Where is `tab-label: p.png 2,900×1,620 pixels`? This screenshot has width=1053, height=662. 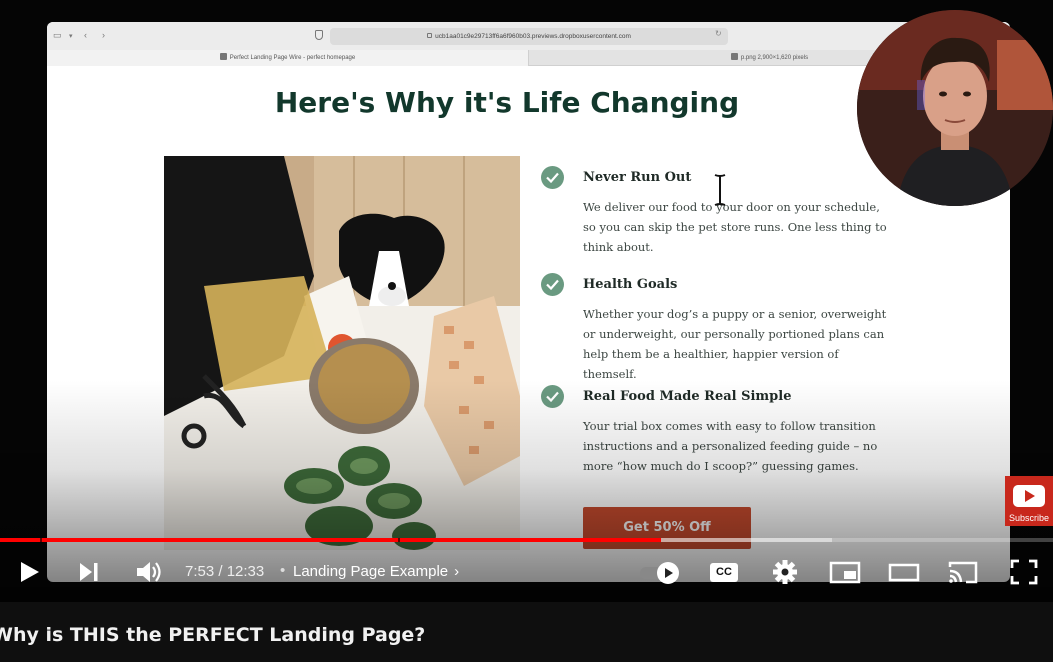
tab-label: p.png 2,900×1,620 pixels is located at coordinates (774, 58).